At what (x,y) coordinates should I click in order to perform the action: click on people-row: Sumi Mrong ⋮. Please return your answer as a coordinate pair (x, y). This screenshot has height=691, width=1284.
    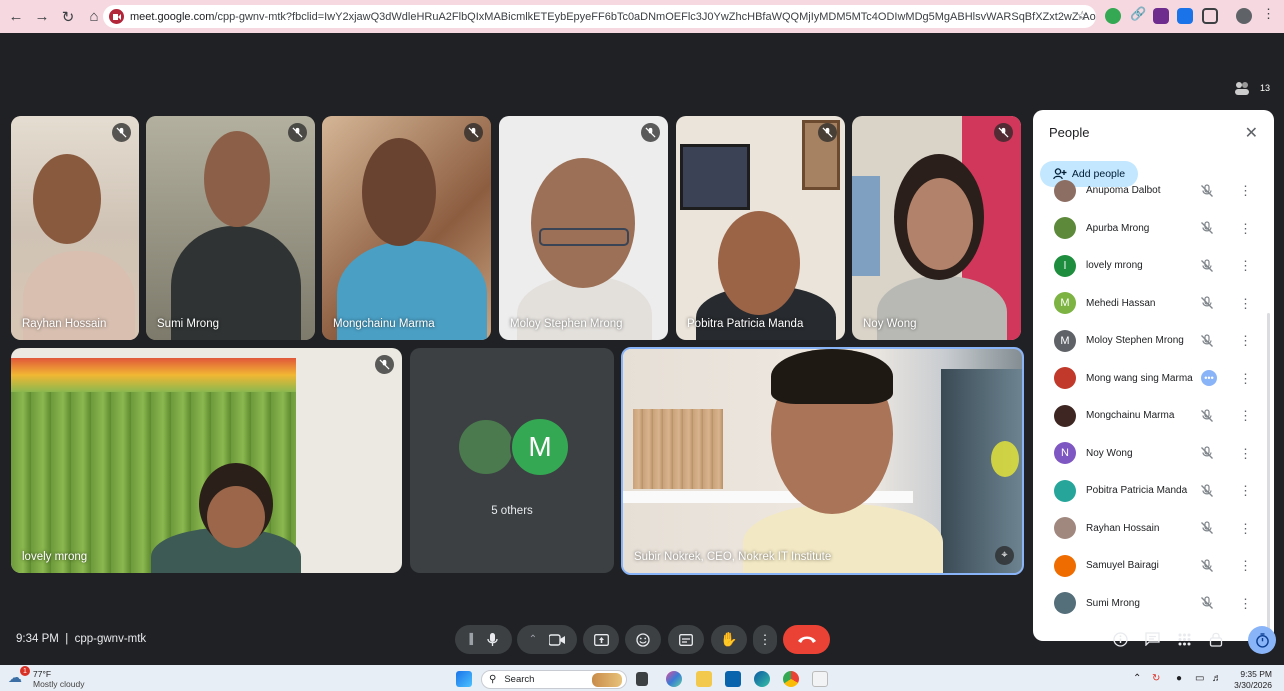
    Looking at the image, I should click on (1150, 599).